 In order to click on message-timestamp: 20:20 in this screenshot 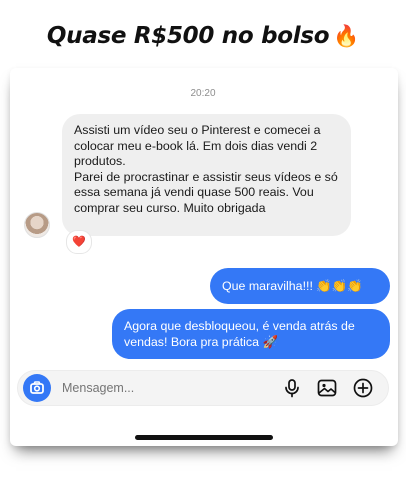, I will do `click(203, 93)`.